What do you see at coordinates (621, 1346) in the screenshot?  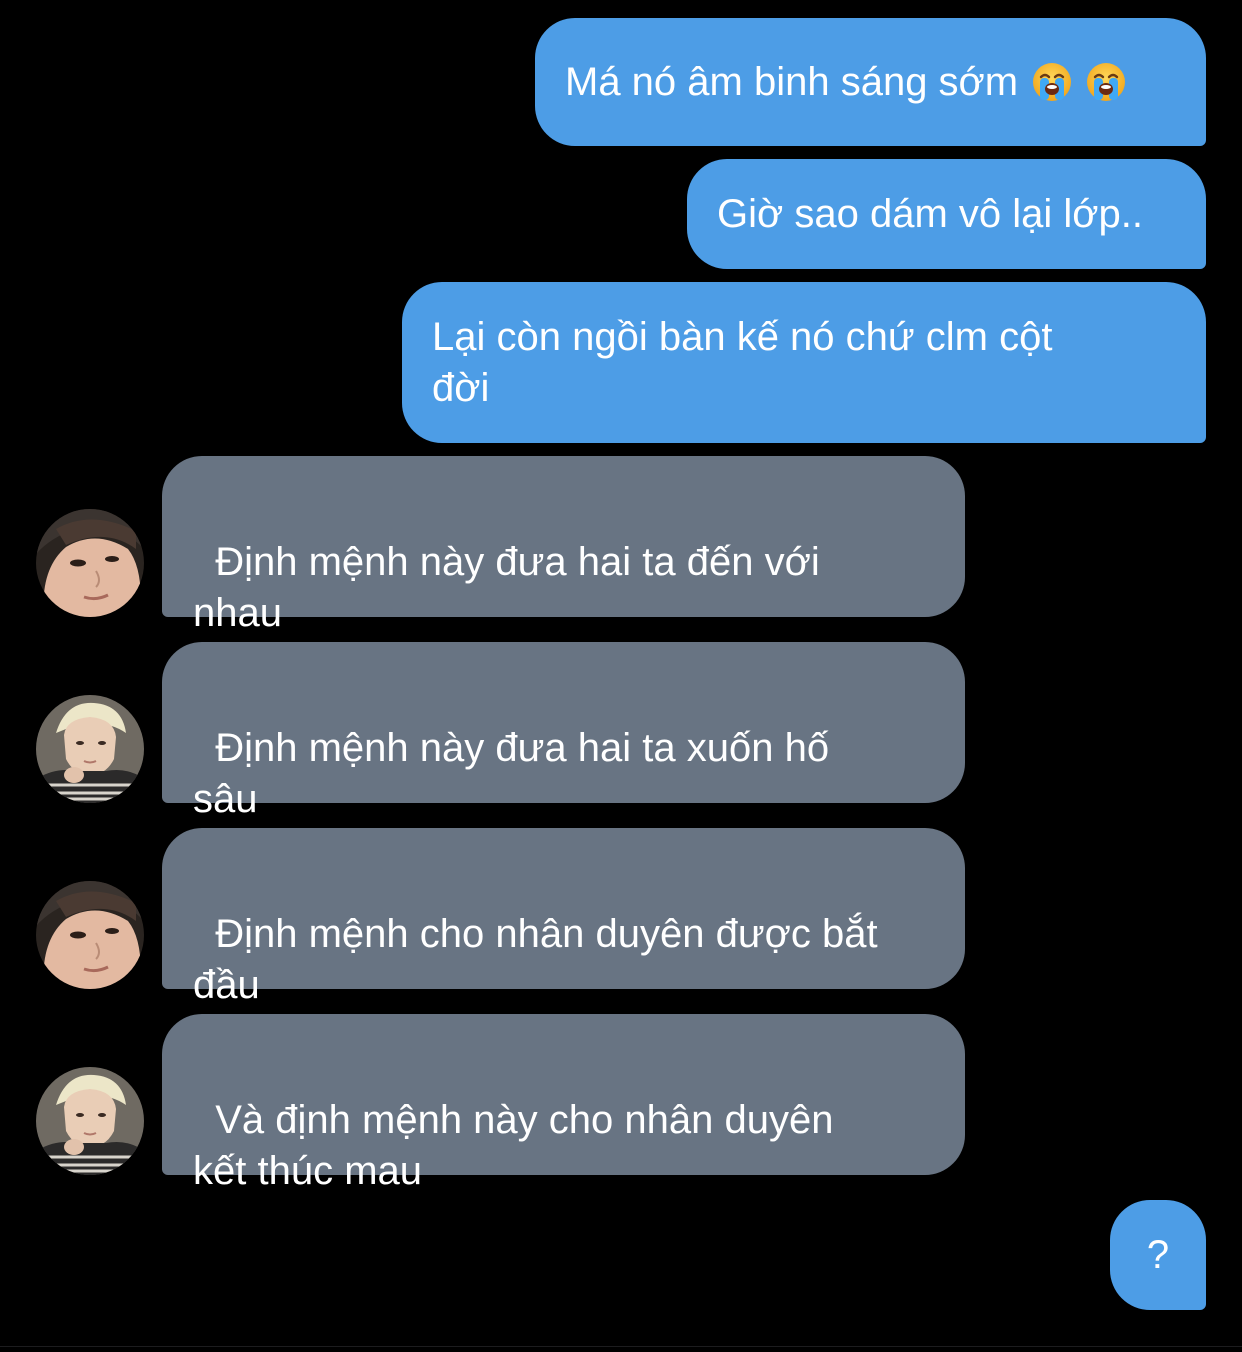 I see `divider` at bounding box center [621, 1346].